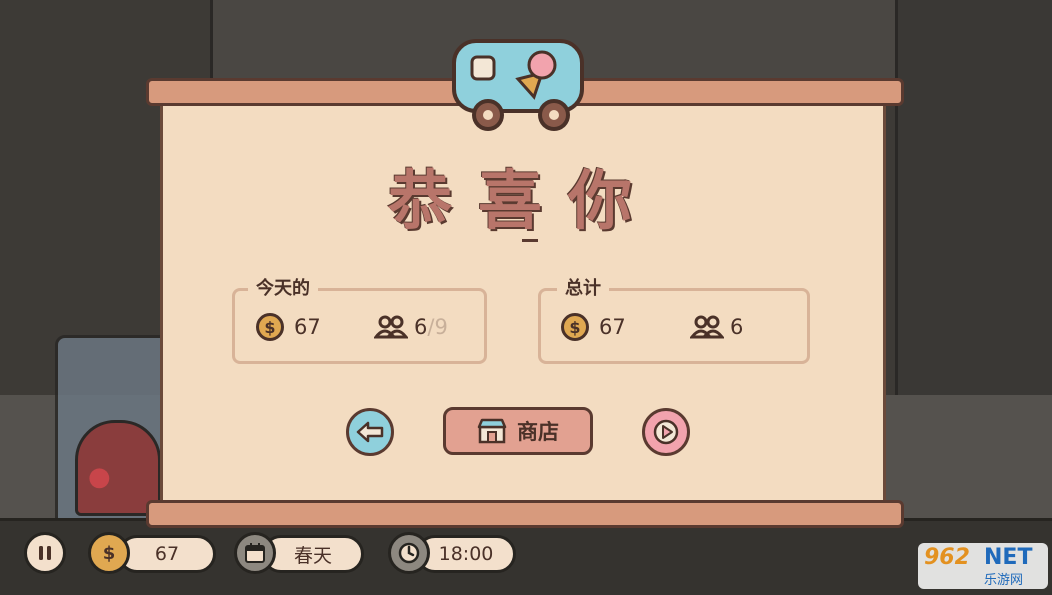 The width and height of the screenshot is (1052, 595). What do you see at coordinates (523, 202) in the screenshot?
I see `congrats-title: 恭喜你` at bounding box center [523, 202].